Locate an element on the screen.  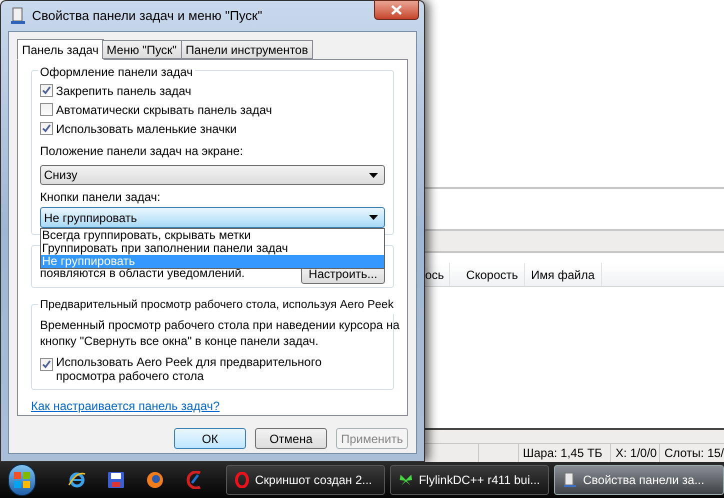
field-label: Кнопки панели задач: is located at coordinates (101, 197).